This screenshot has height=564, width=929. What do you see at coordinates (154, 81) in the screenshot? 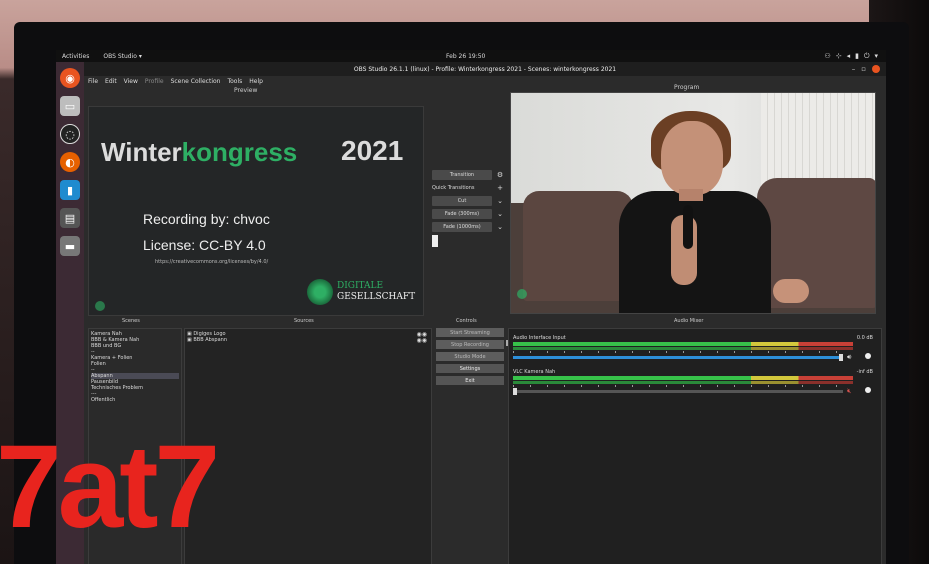
I see `menu-profile: Profile` at bounding box center [154, 81].